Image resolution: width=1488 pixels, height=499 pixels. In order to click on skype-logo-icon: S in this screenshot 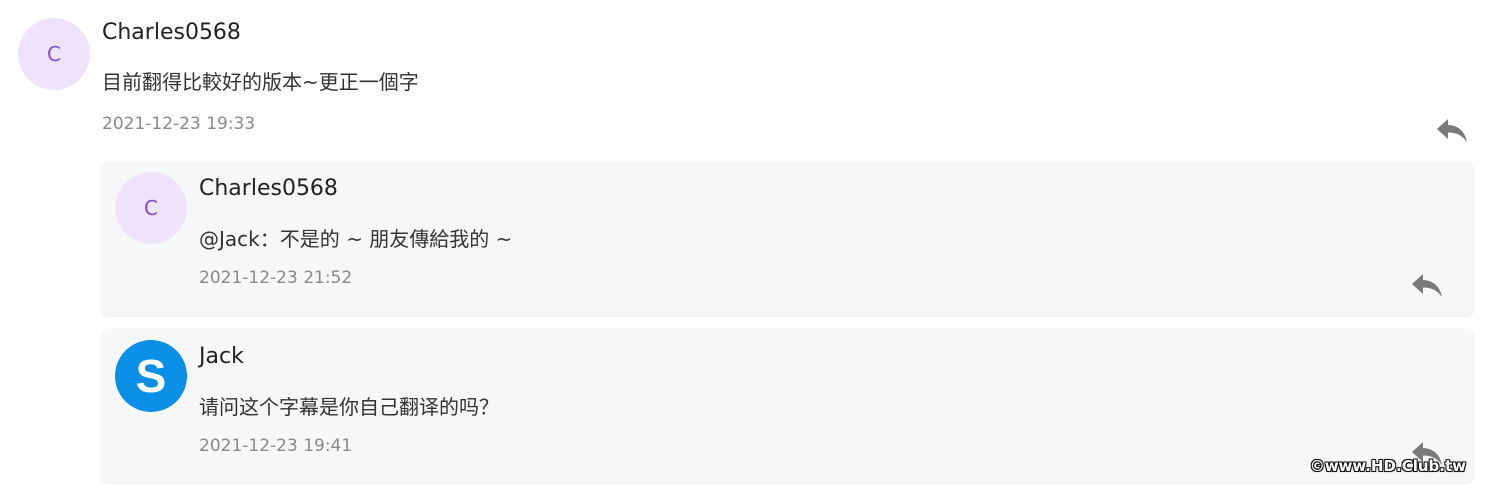, I will do `click(151, 376)`.